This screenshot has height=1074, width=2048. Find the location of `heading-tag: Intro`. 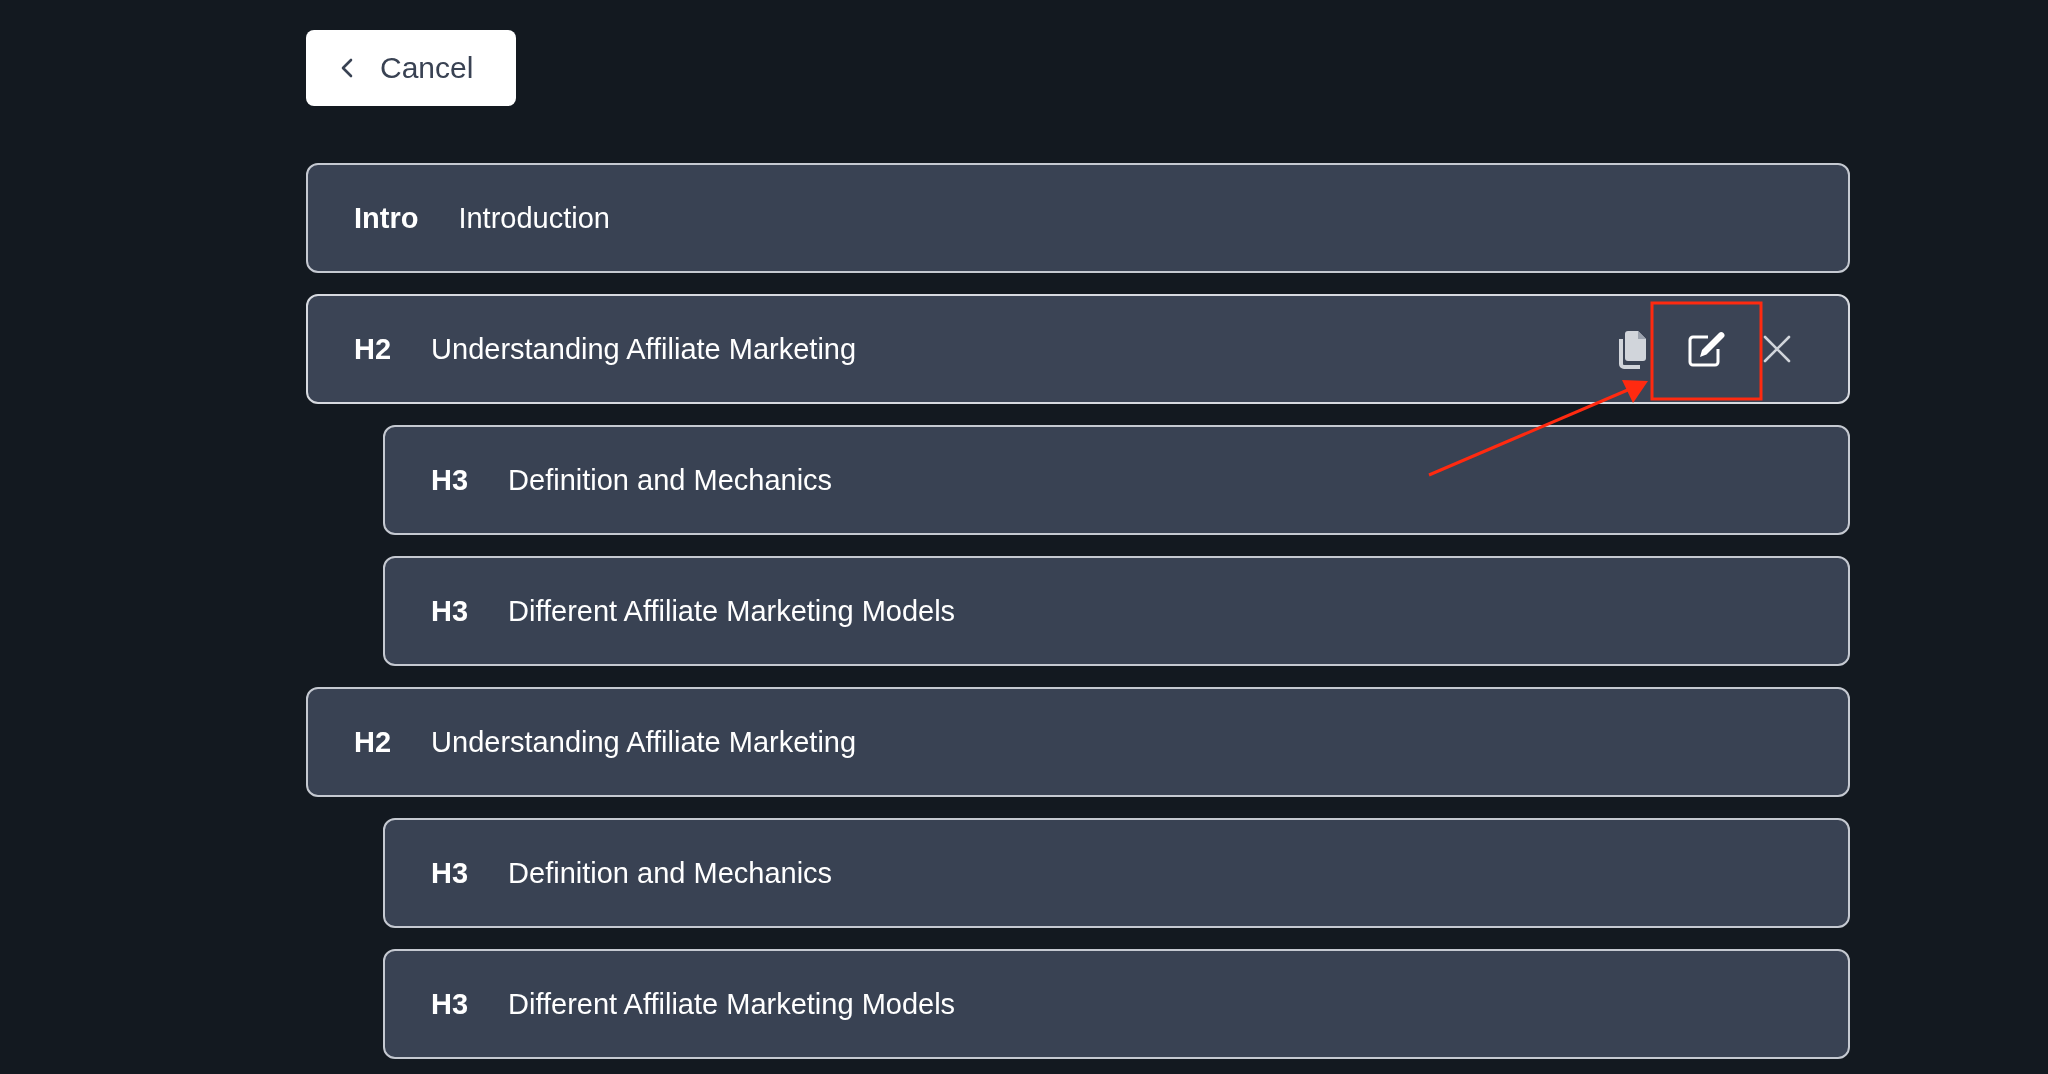

heading-tag: Intro is located at coordinates (386, 218).